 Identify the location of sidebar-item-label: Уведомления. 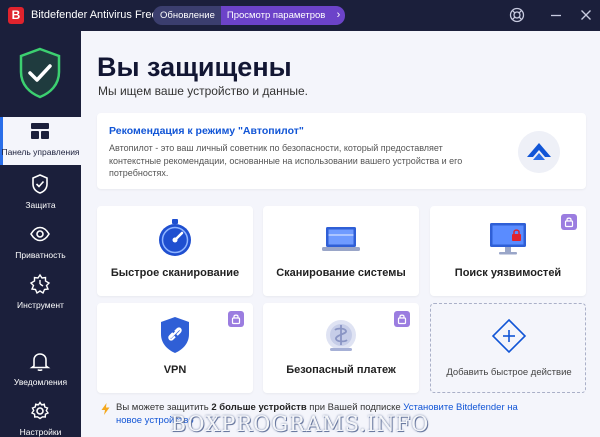
(40, 382).